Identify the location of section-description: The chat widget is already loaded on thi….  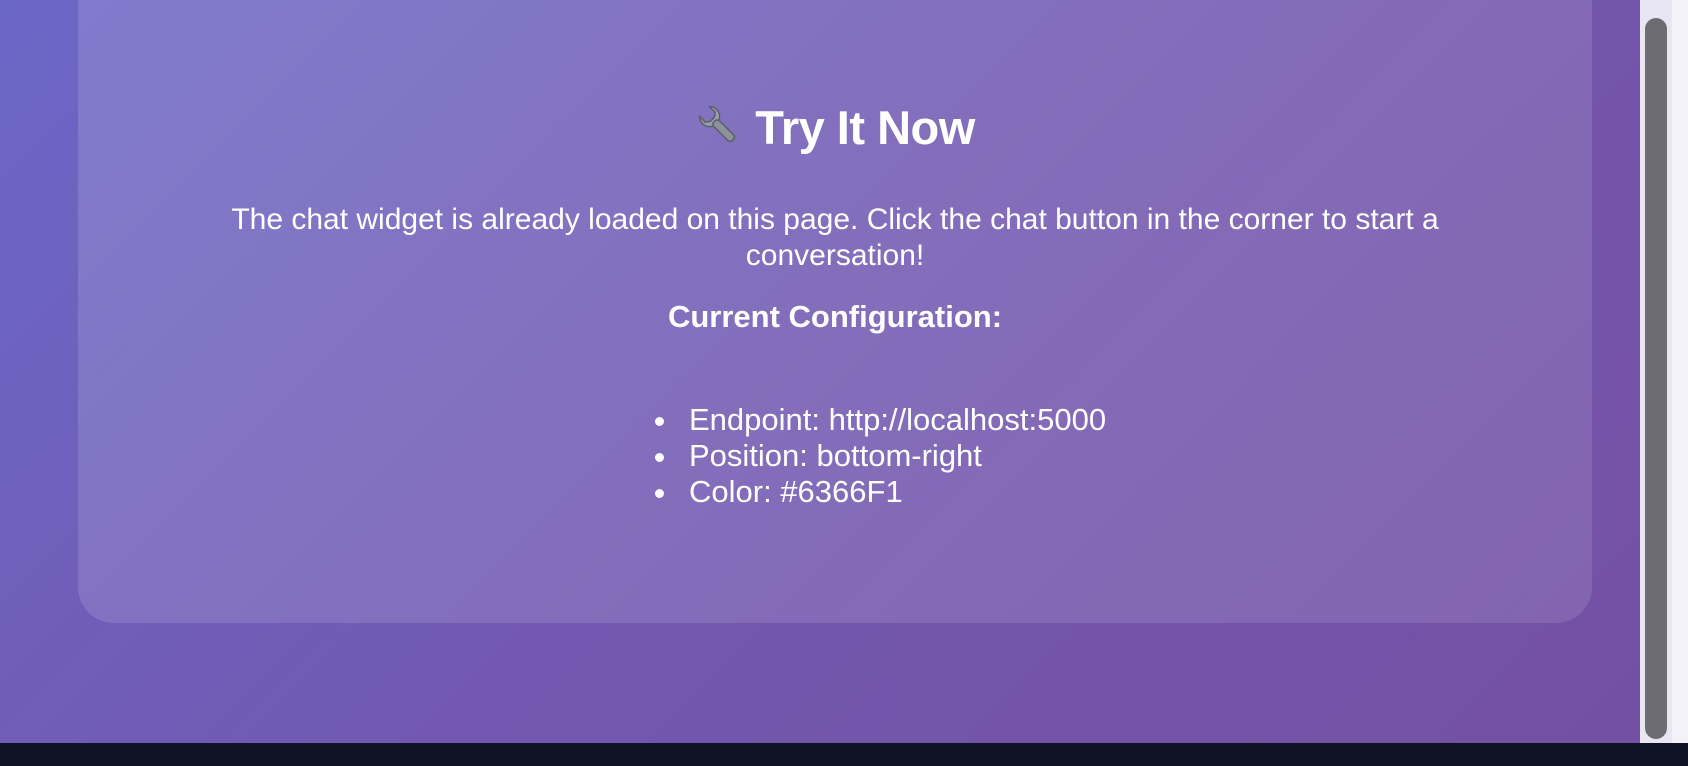
(835, 237).